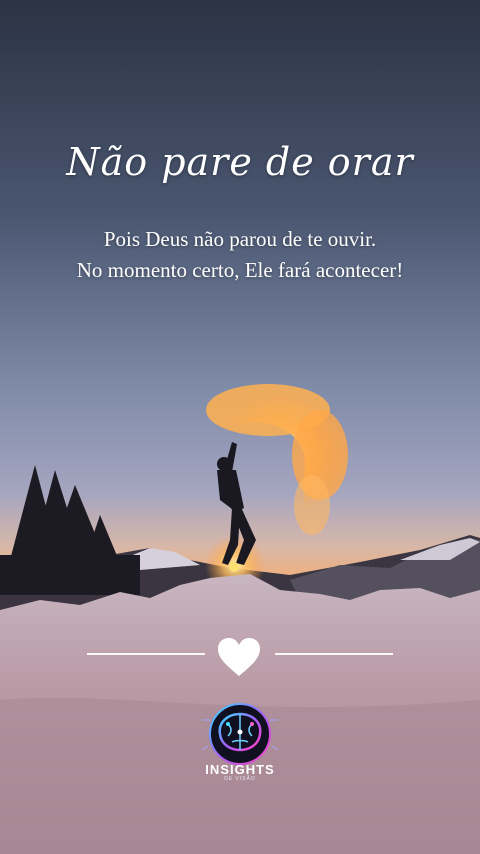 The height and width of the screenshot is (854, 480). What do you see at coordinates (334, 654) in the screenshot?
I see `divider-right` at bounding box center [334, 654].